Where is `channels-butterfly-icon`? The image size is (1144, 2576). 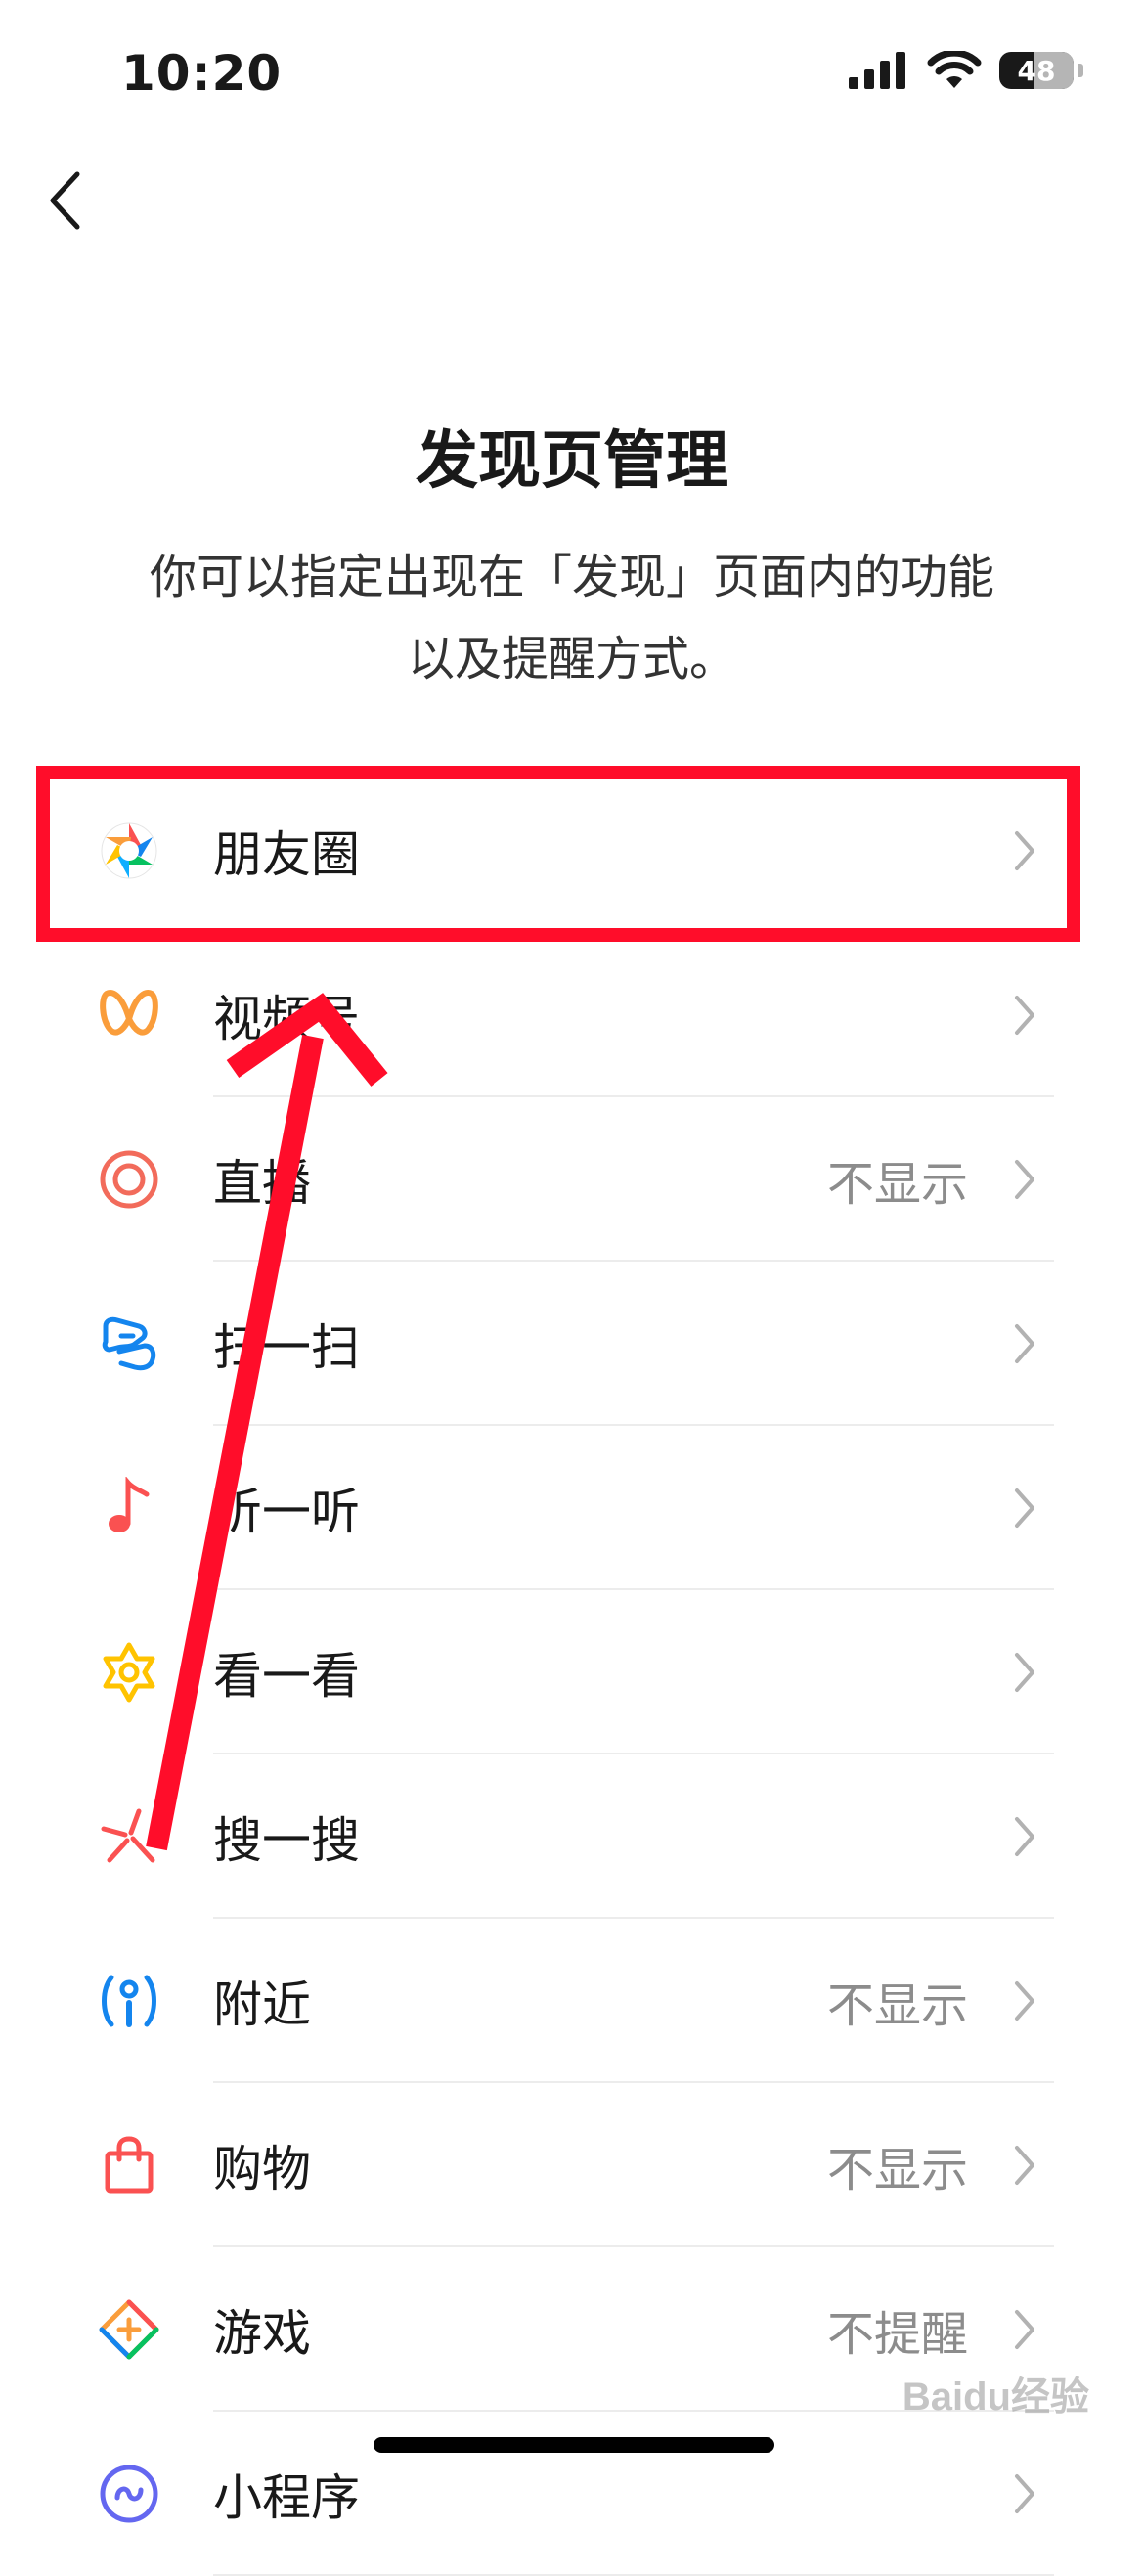
channels-butterfly-icon is located at coordinates (129, 1015).